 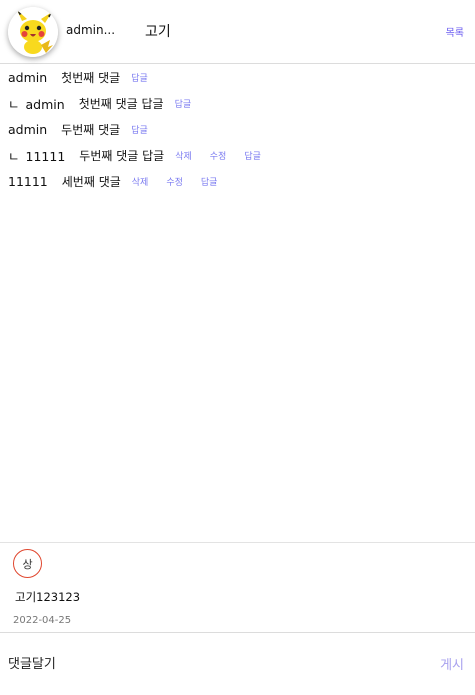 I want to click on comment-text: 첫번째 댓글, so click(x=91, y=77).